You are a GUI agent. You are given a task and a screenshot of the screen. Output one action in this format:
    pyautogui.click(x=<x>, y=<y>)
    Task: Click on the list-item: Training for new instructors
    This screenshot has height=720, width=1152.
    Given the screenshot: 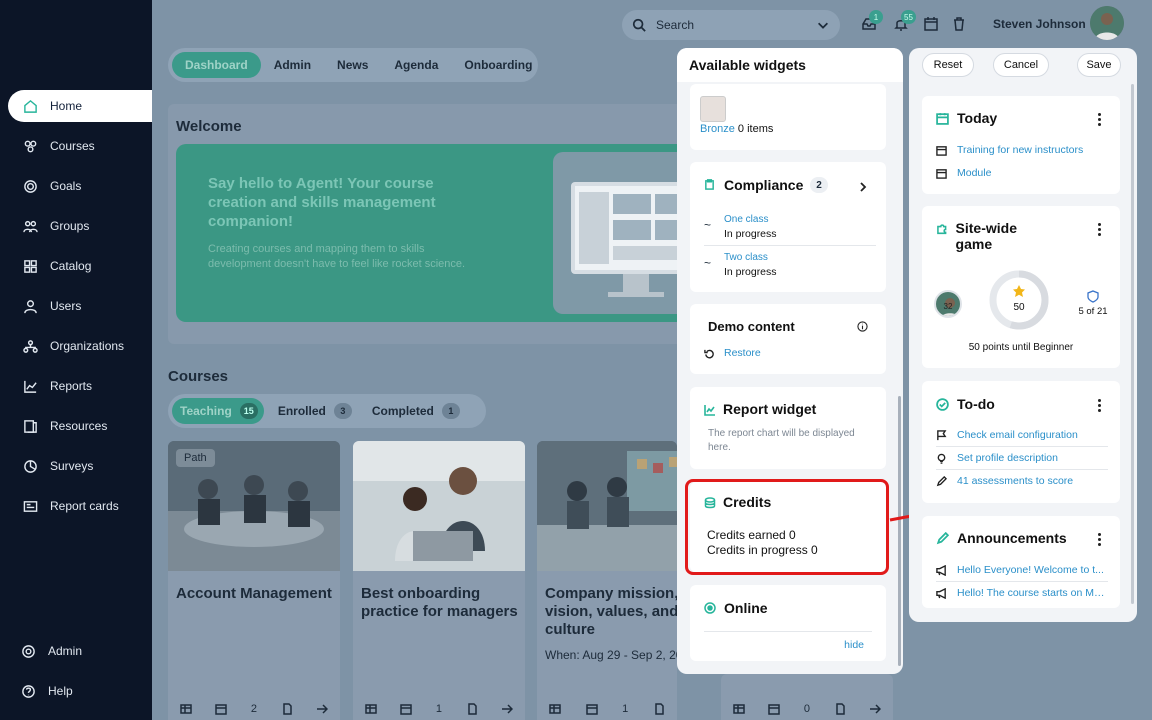 What is the action you would take?
    pyautogui.click(x=1022, y=150)
    